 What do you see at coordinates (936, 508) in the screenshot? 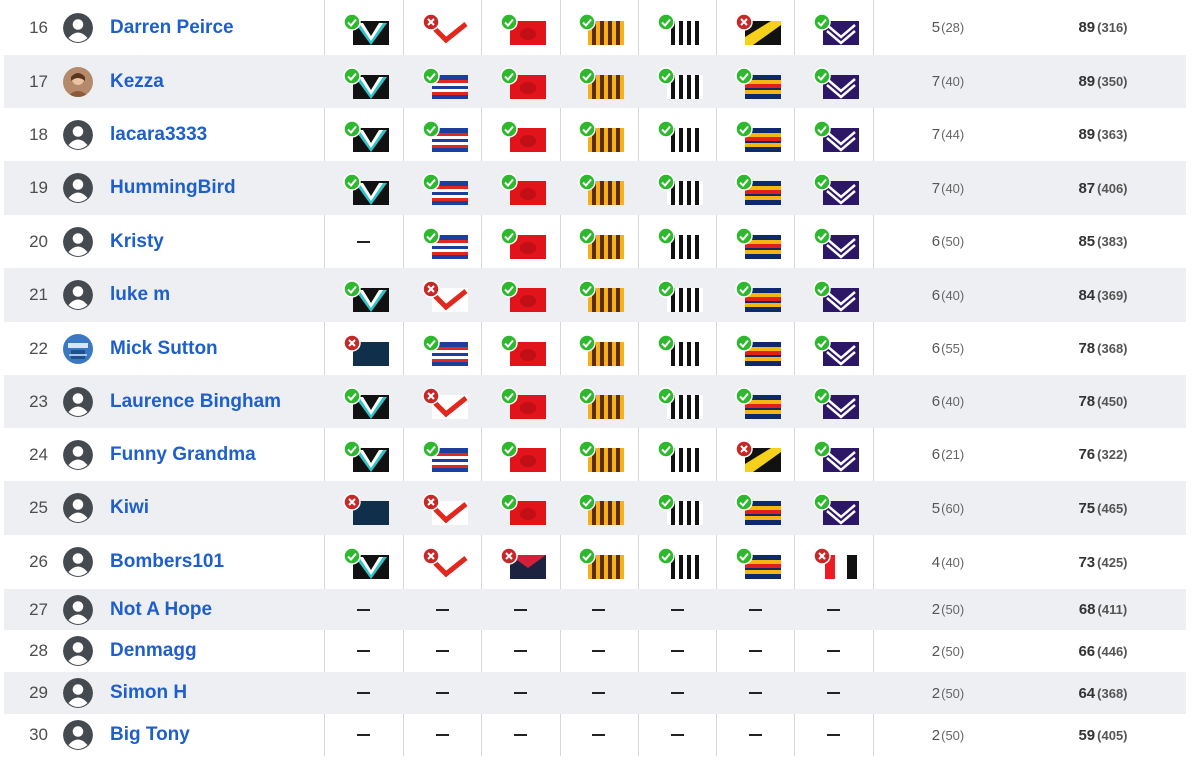
I see `round-score-value: 5` at bounding box center [936, 508].